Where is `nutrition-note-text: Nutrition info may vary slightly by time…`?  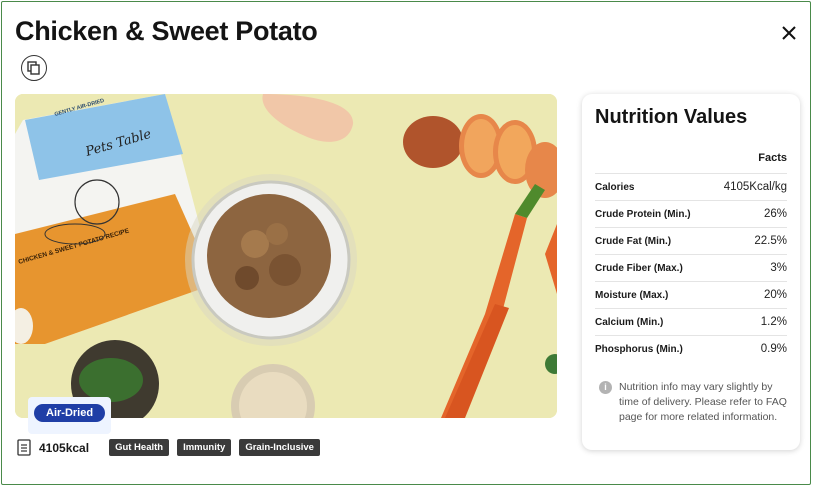
nutrition-note-text: Nutrition info may vary slightly by time… is located at coordinates (703, 402).